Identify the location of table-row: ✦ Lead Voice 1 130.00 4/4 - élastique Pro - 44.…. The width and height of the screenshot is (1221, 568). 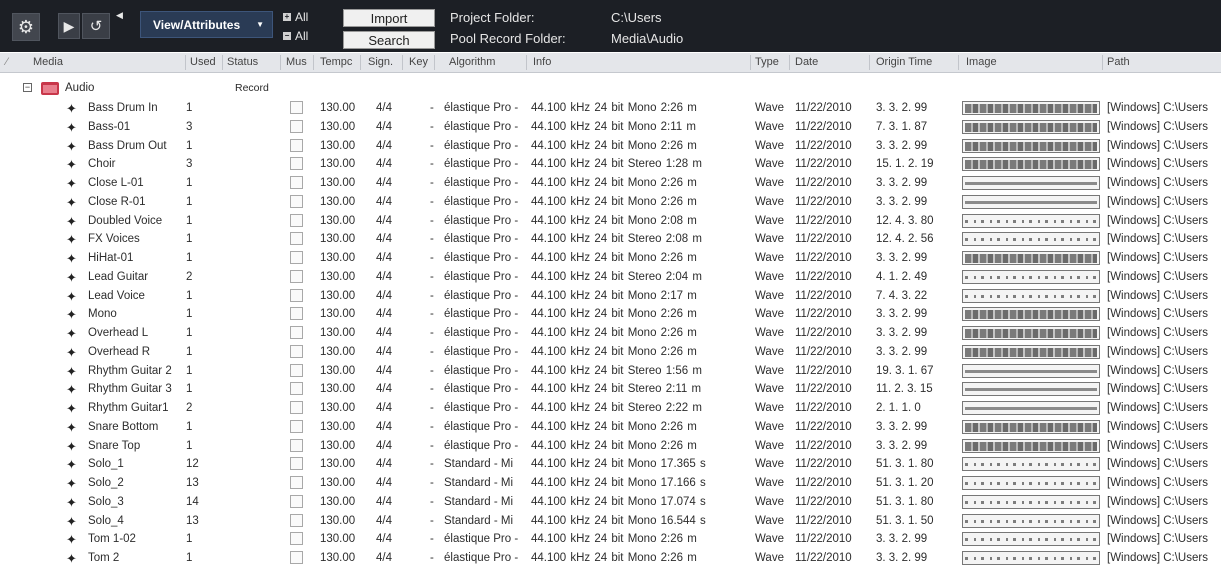
(610, 297).